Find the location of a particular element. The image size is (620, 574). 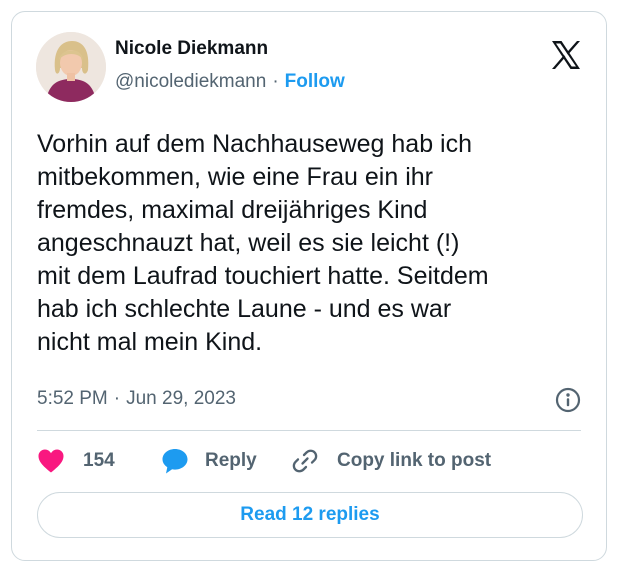

like-button: 154 is located at coordinates (99, 461).